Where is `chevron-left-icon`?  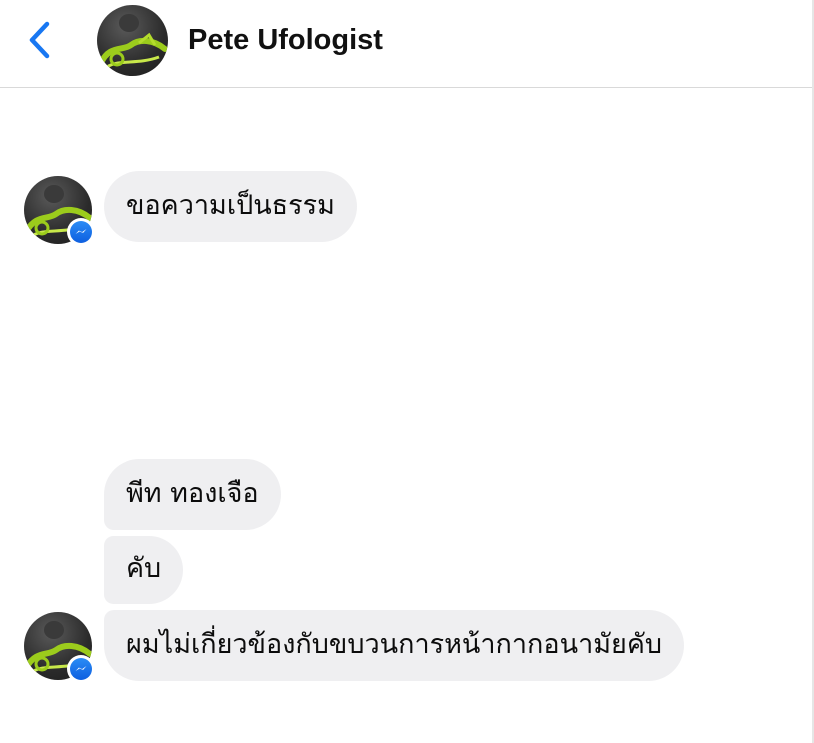 chevron-left-icon is located at coordinates (39, 40).